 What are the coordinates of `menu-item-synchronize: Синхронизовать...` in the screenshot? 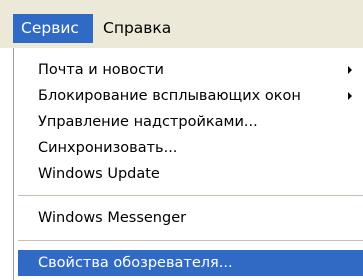 It's located at (190, 148).